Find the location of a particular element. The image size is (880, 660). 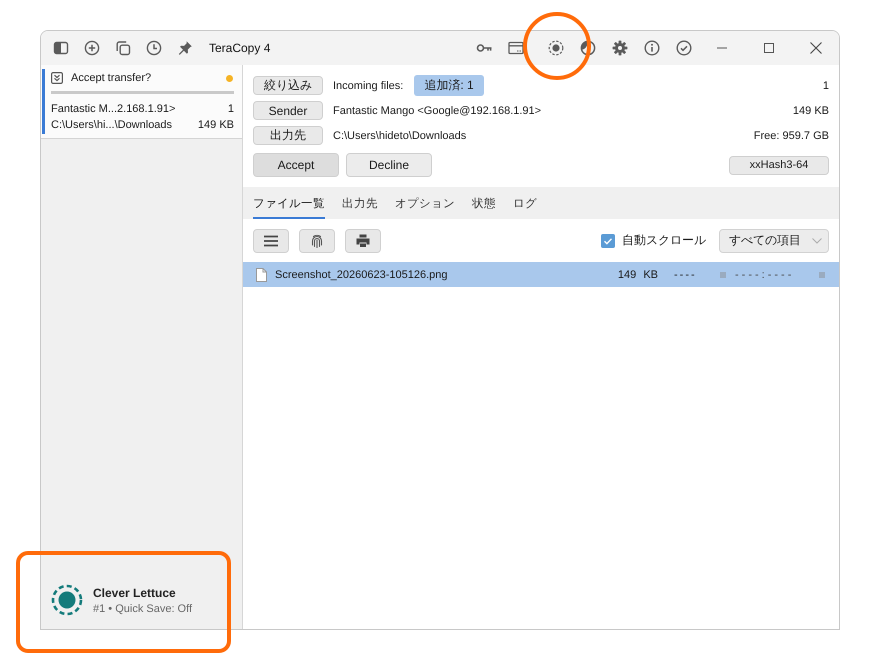

sender-text: Fantastic Mango <Google@192.168.1.91> is located at coordinates (437, 110).